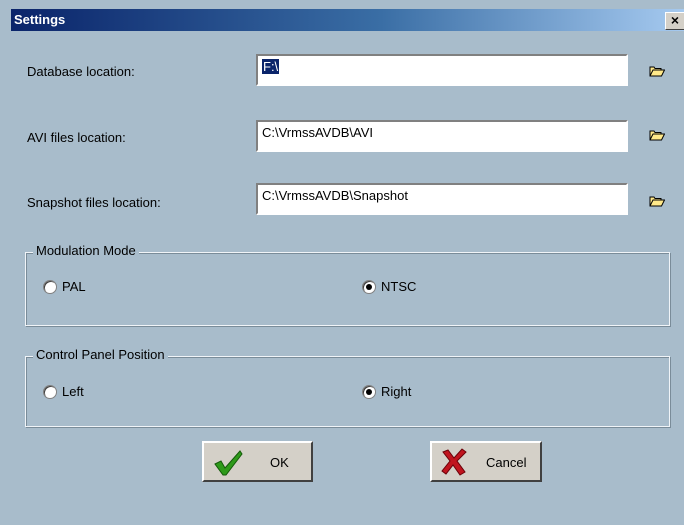 The width and height of the screenshot is (684, 525). What do you see at coordinates (442, 70) in the screenshot?
I see `database-location-input: F:\` at bounding box center [442, 70].